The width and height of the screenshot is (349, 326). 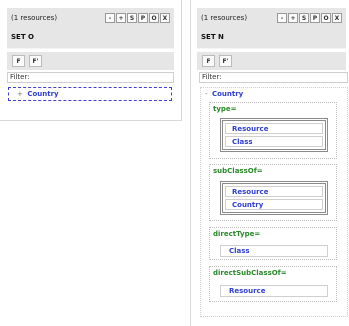 What do you see at coordinates (273, 284) in the screenshot?
I see `property-directsubclassof: directSubClassOf= Resource` at bounding box center [273, 284].